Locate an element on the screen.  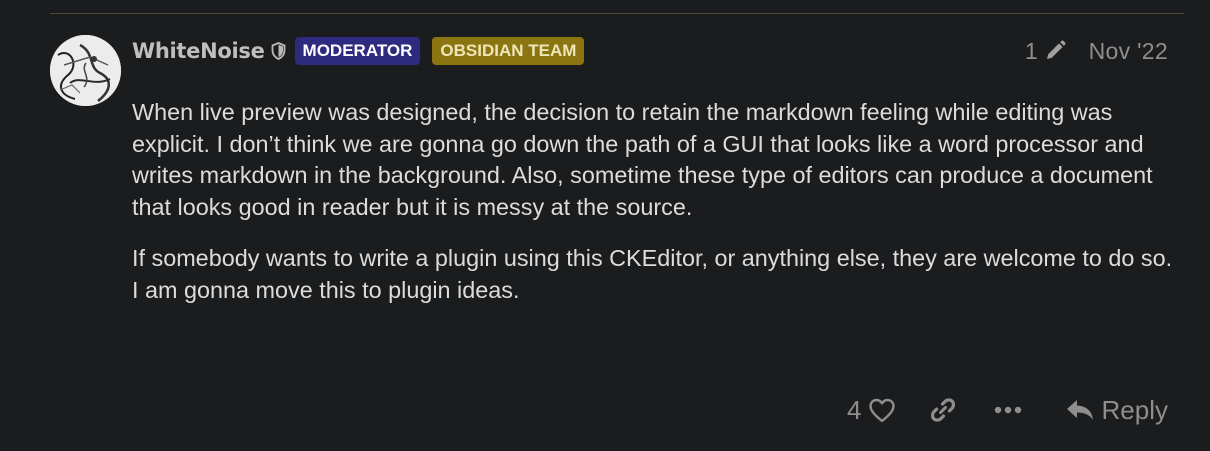
obsidian-team-badge: OBSIDIAN TEAM is located at coordinates (508, 51).